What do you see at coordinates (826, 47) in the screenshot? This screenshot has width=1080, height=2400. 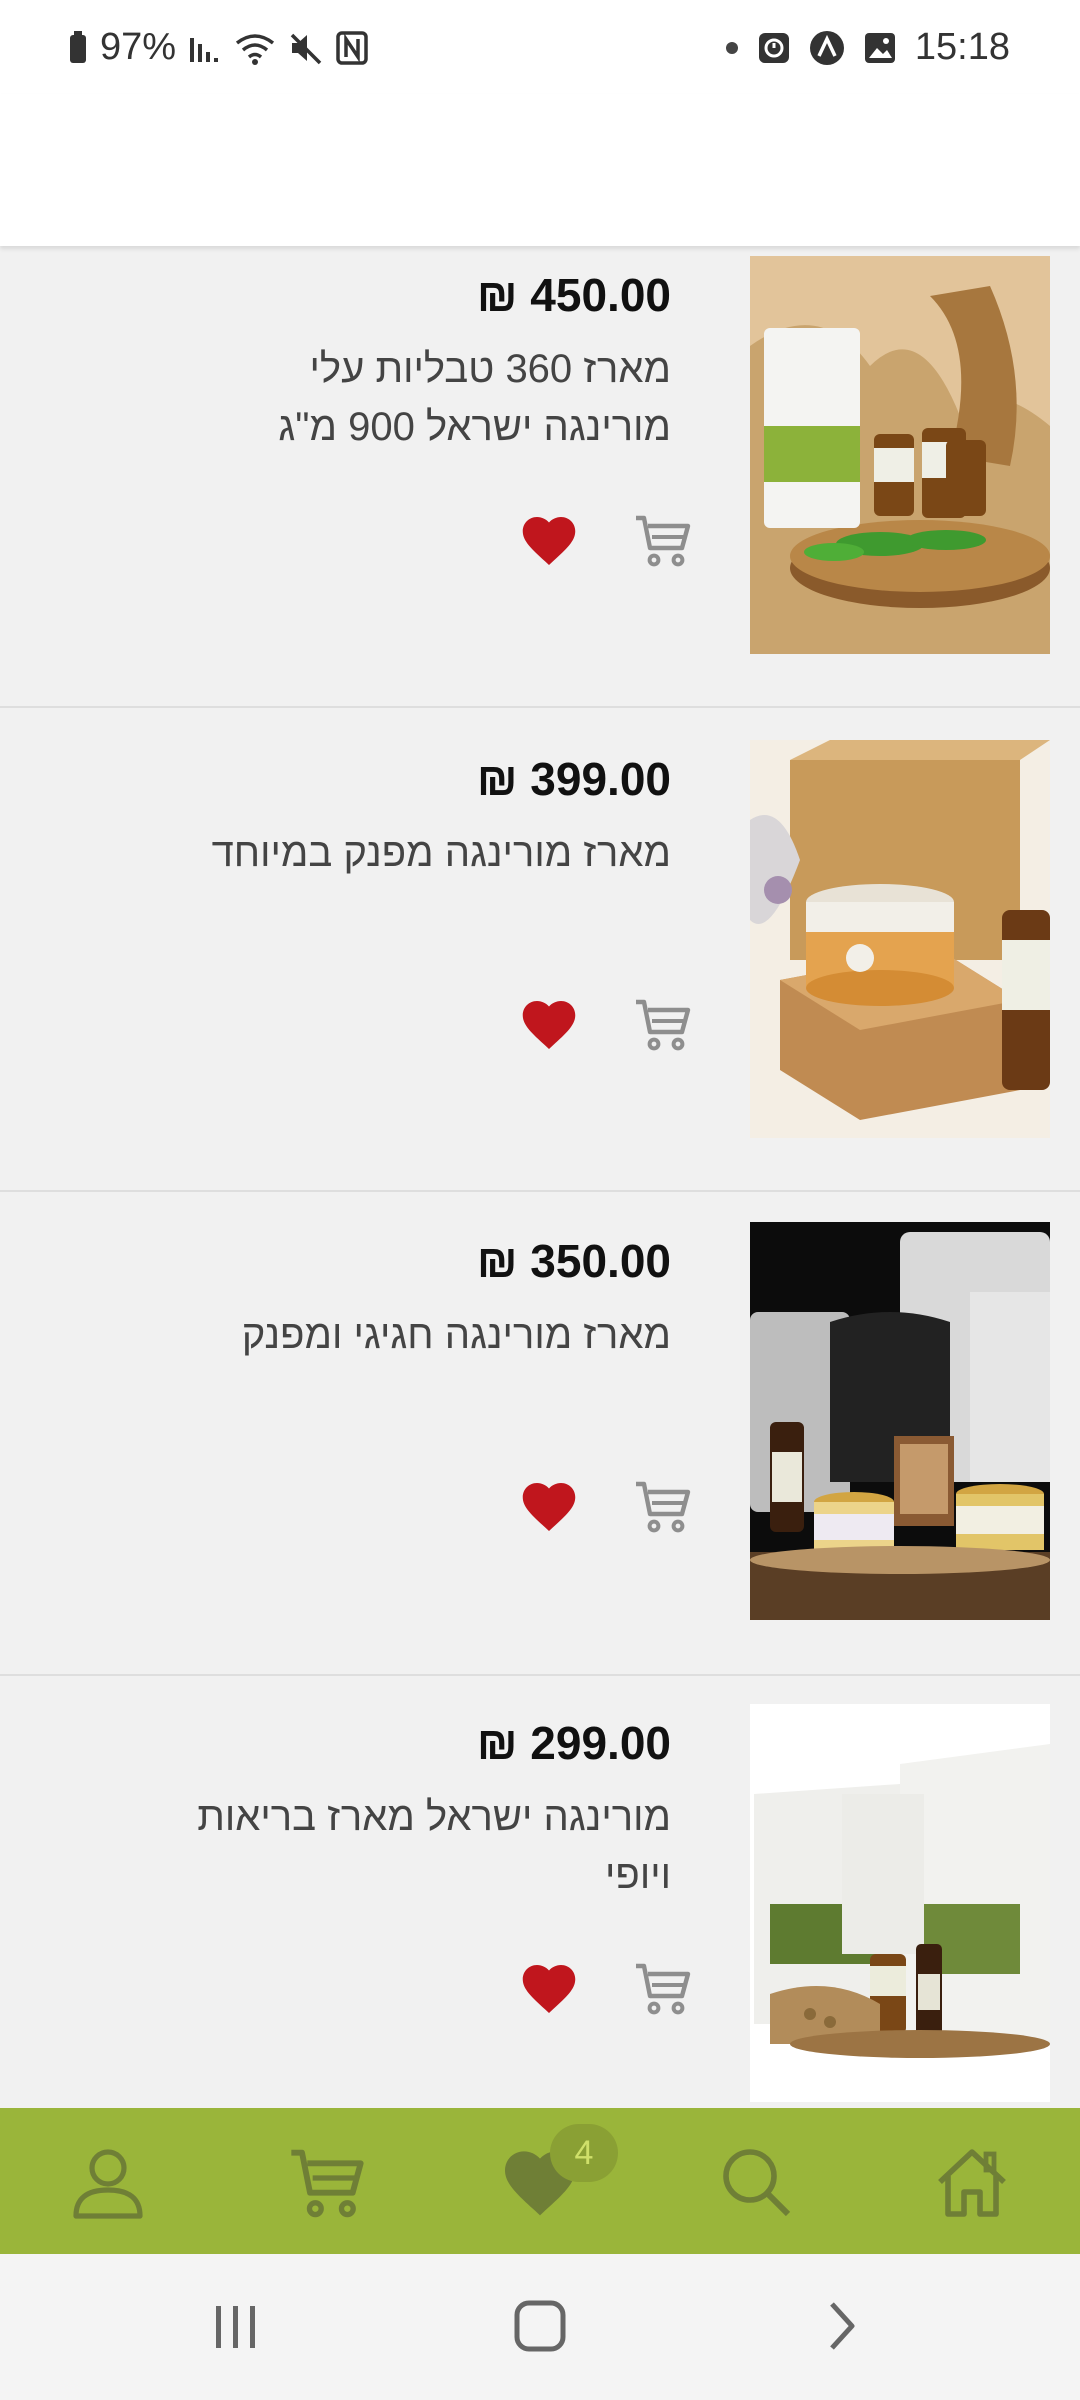 I see `app-notification-icon` at bounding box center [826, 47].